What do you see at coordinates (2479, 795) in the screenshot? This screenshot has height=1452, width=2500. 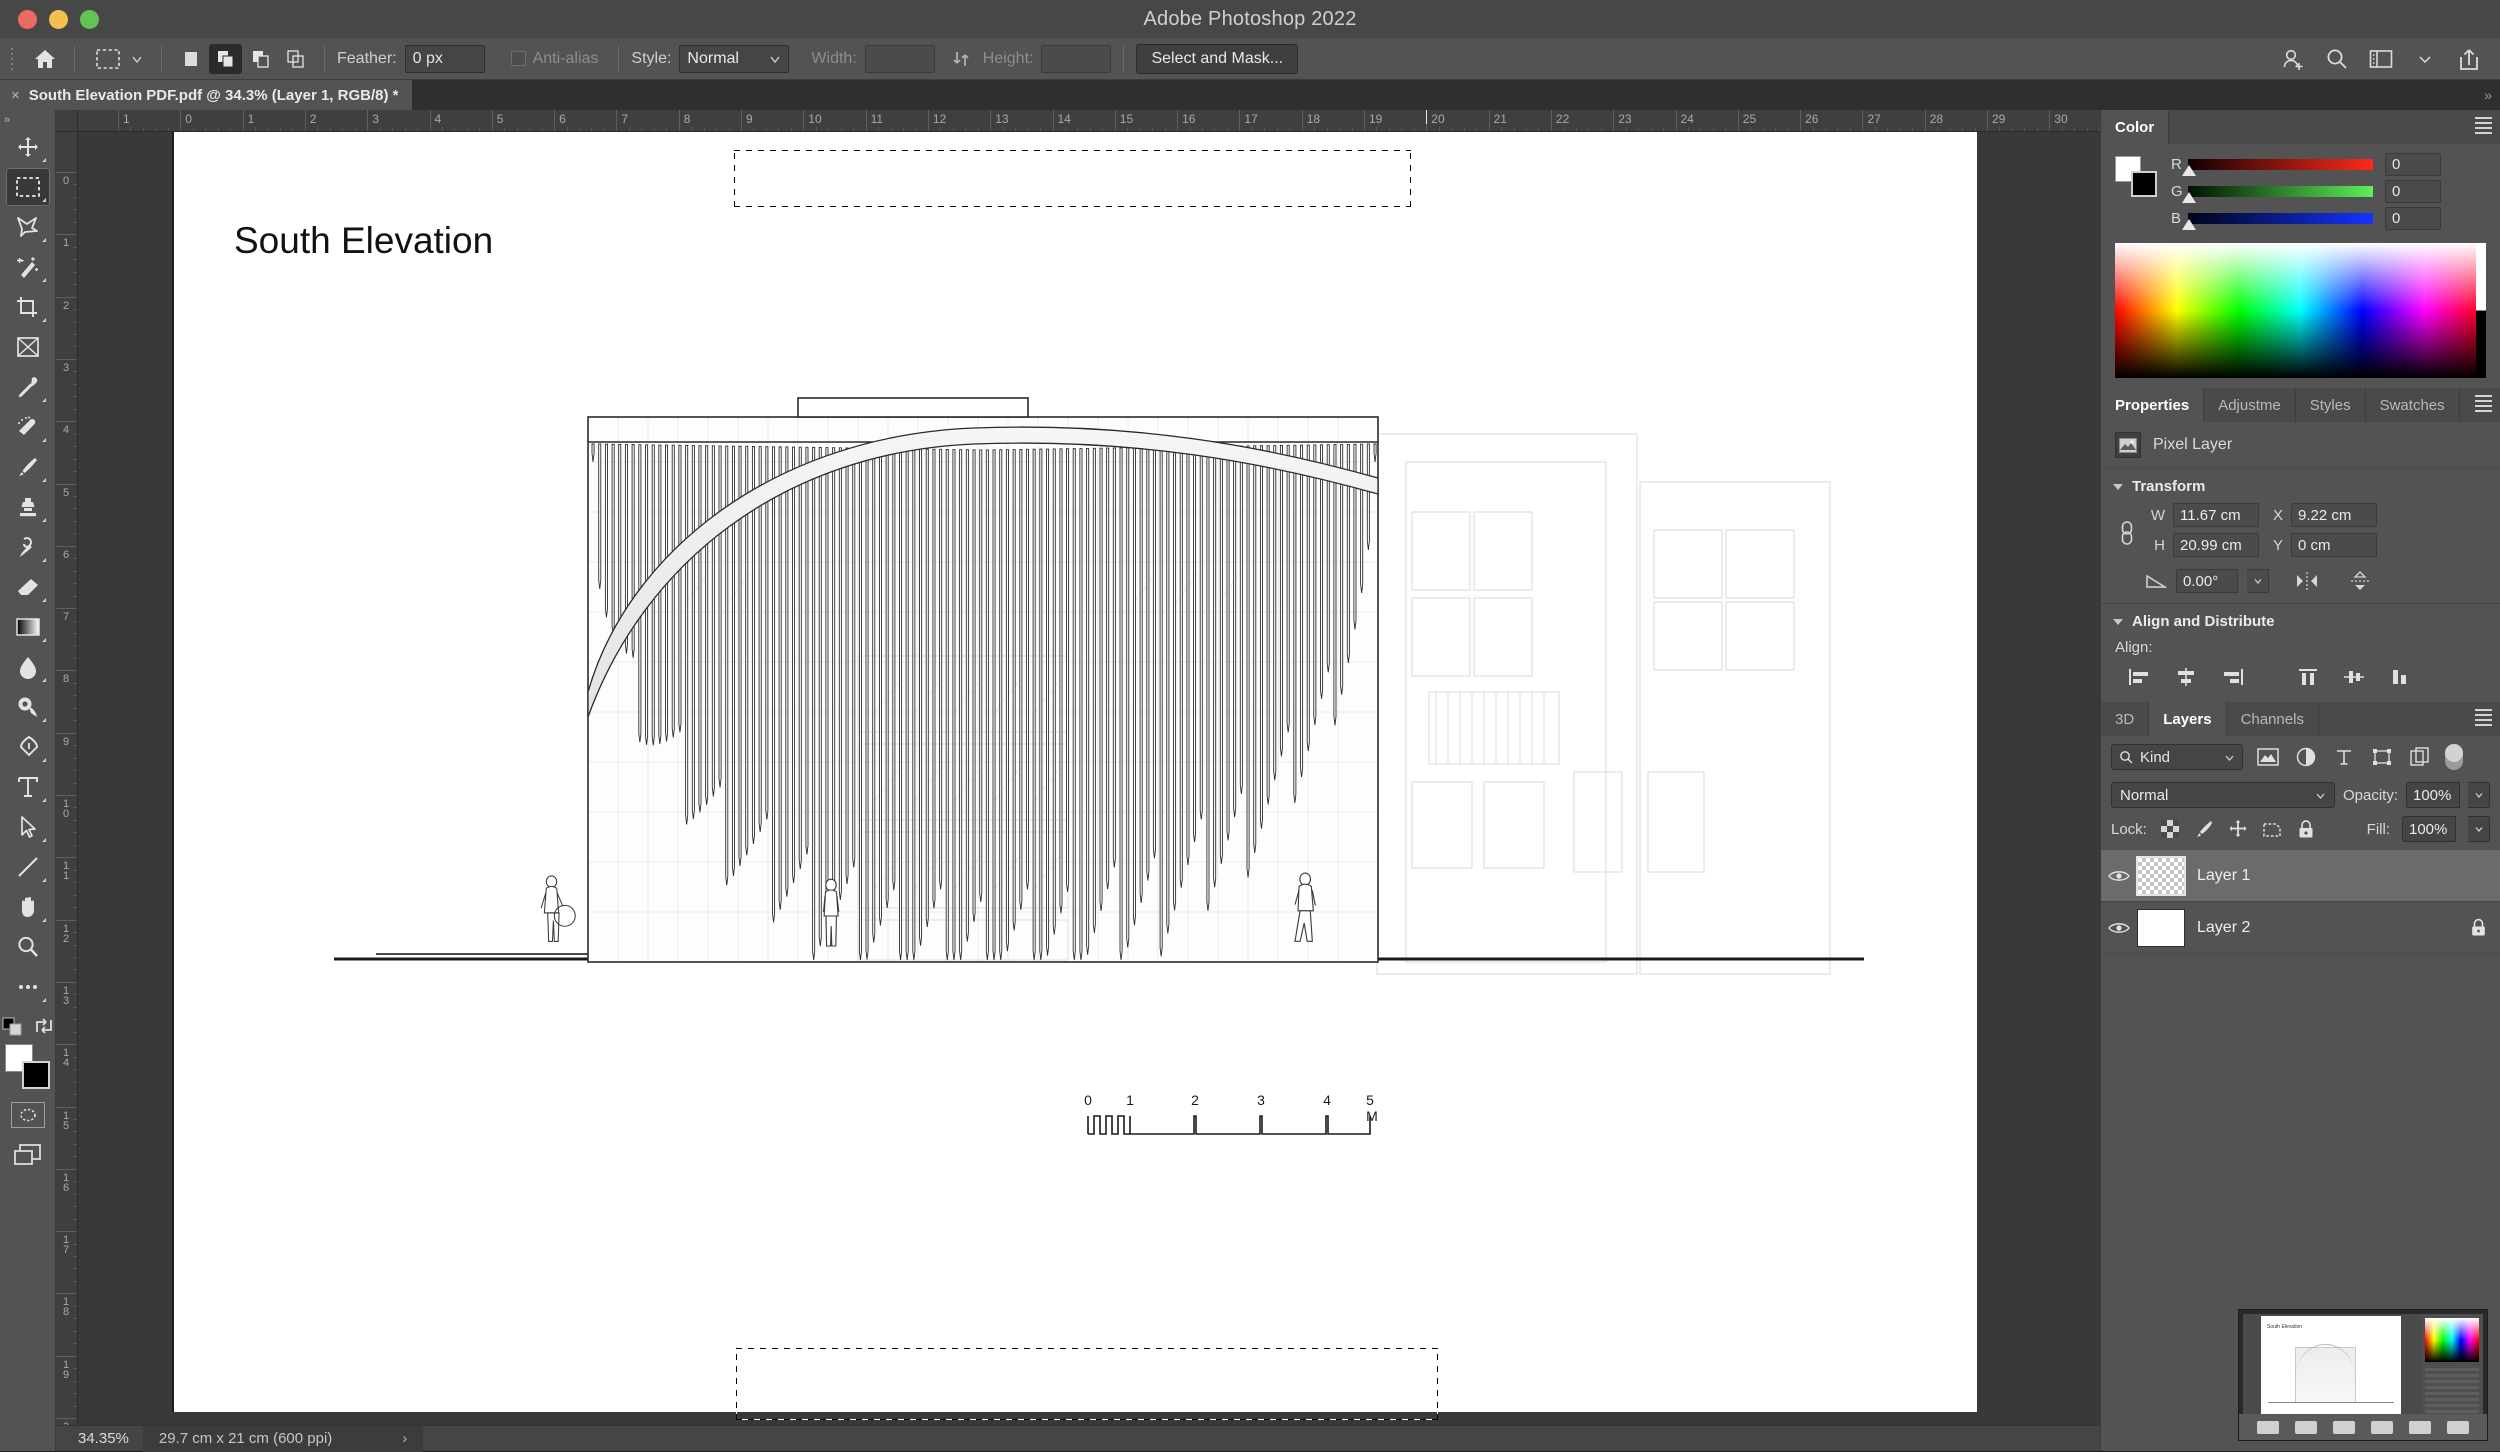 I see `opacity-dropdown` at bounding box center [2479, 795].